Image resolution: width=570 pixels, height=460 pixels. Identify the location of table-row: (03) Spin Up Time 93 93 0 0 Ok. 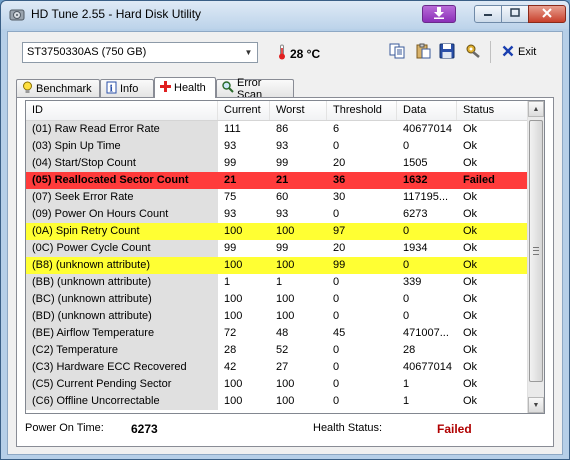
(278, 146).